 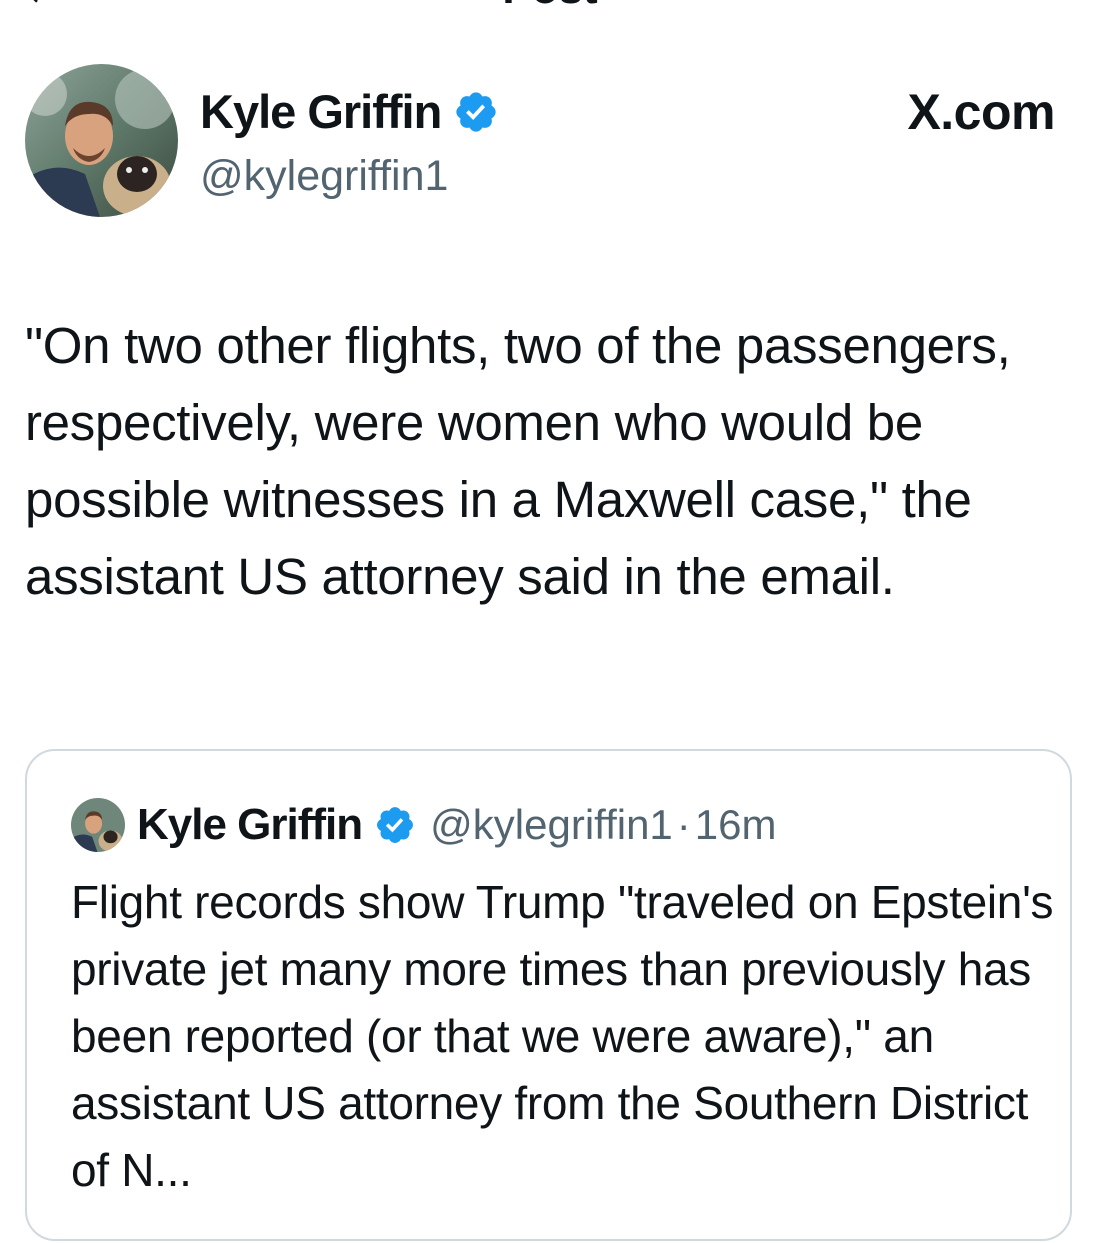 What do you see at coordinates (250, 824) in the screenshot?
I see `quoted-author-name: Kyle Griffin` at bounding box center [250, 824].